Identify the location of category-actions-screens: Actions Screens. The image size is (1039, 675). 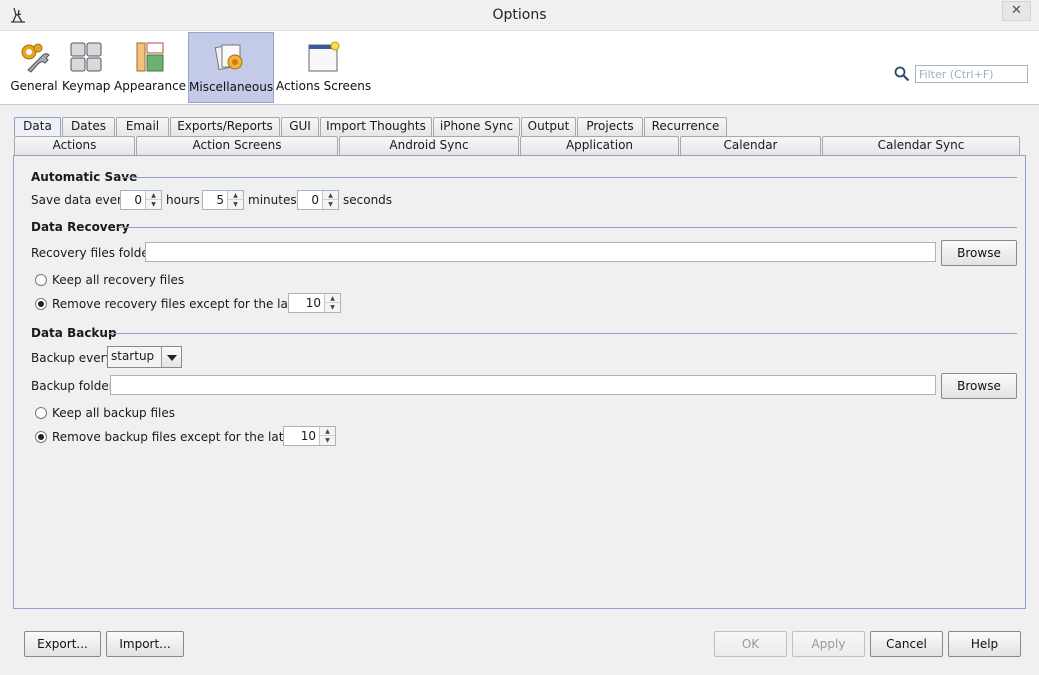
(324, 67).